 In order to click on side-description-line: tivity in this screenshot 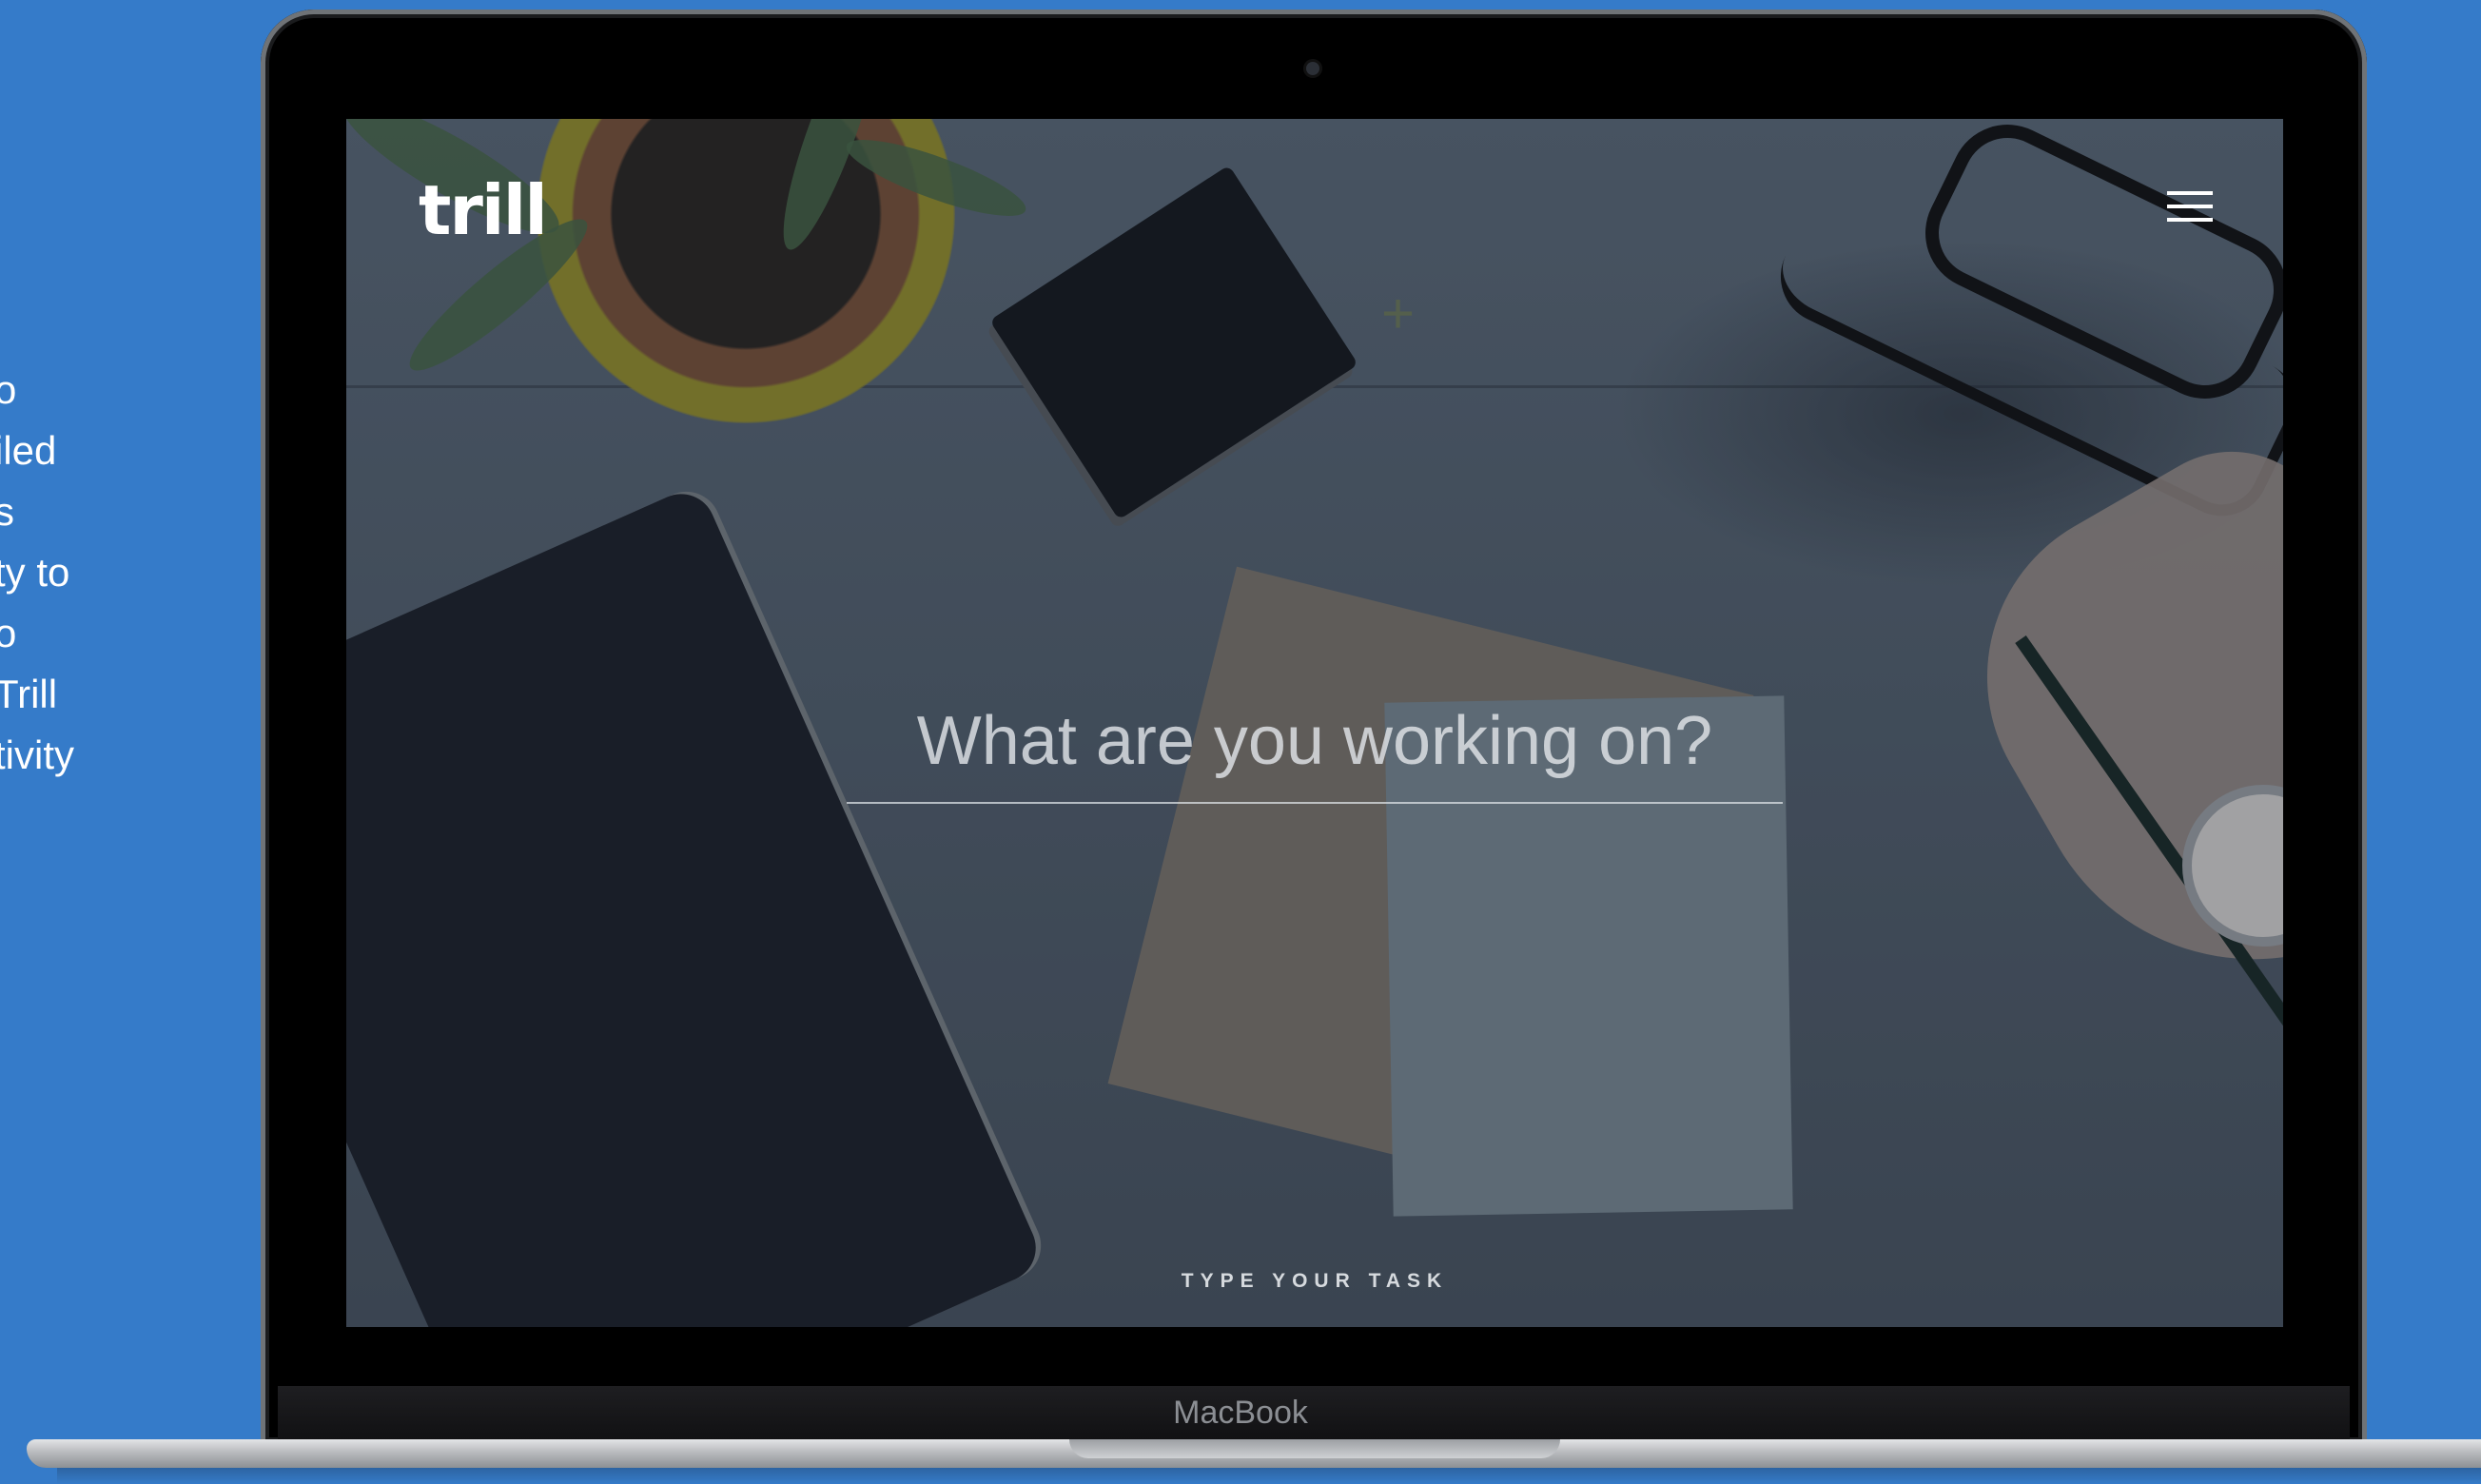, I will do `click(37, 754)`.